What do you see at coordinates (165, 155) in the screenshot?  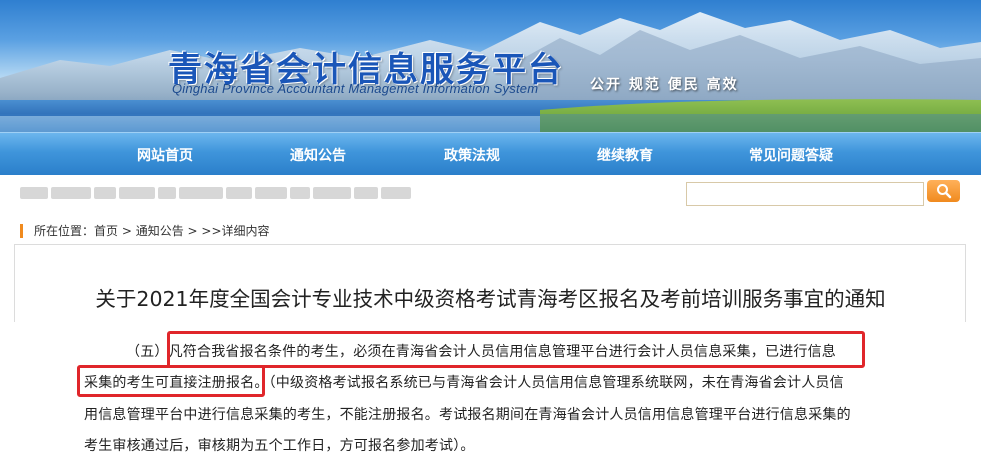 I see `nav-item-home: 网站首页` at bounding box center [165, 155].